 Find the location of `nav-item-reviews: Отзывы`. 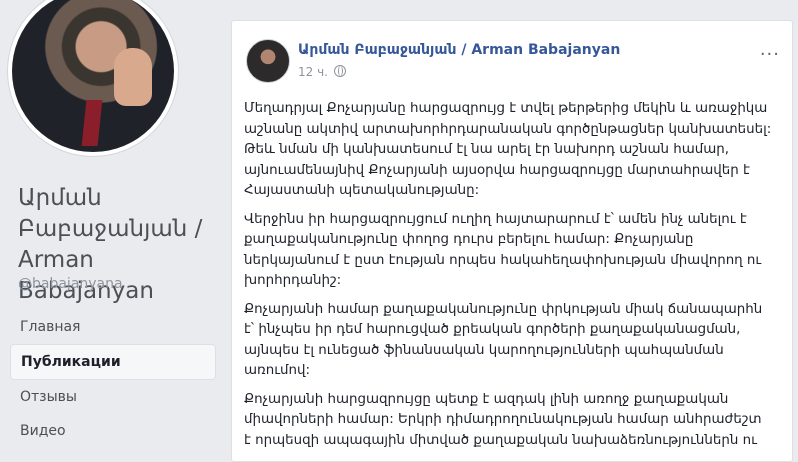

nav-item-reviews: Отзывы is located at coordinates (113, 397).